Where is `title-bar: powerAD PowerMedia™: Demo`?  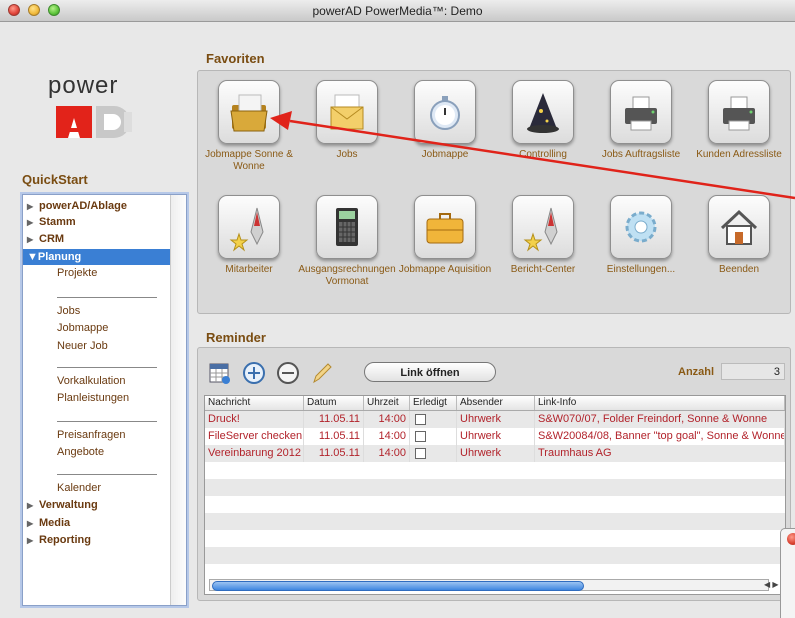
title-bar: powerAD PowerMedia™: Demo is located at coordinates (397, 11).